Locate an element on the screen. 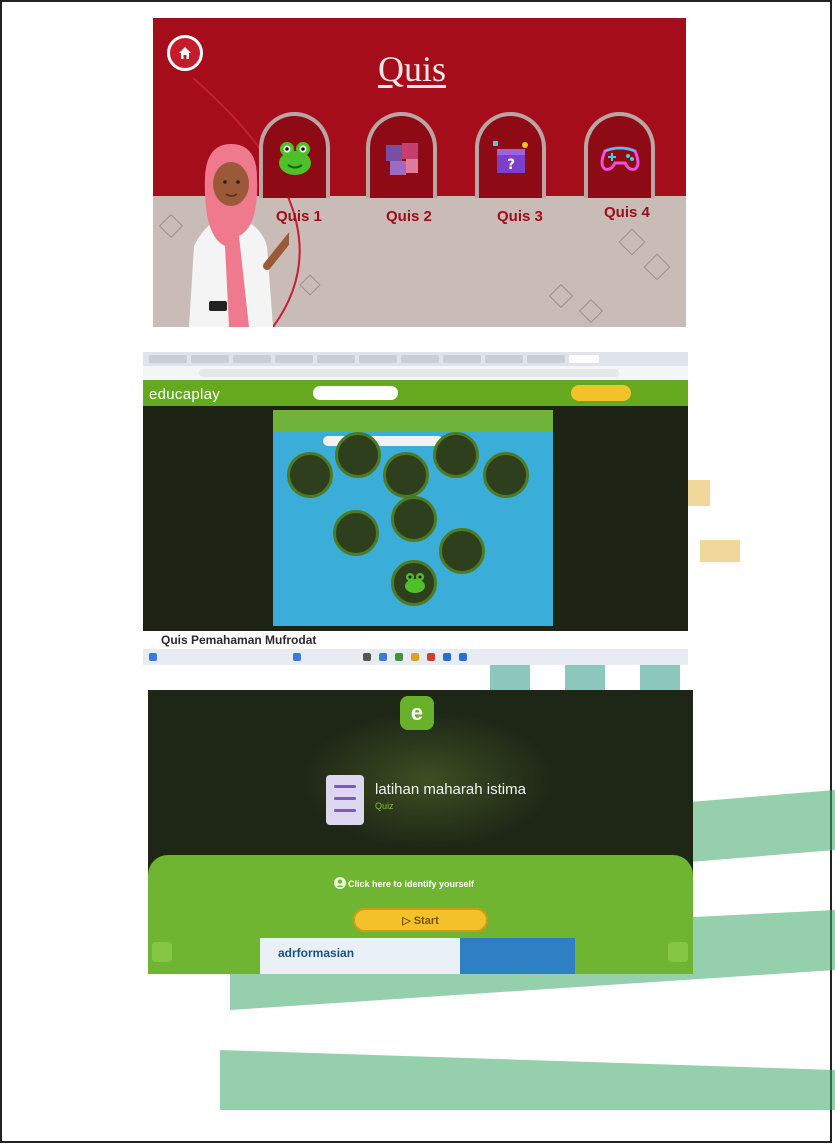 This screenshot has width=835, height=1146. url-field is located at coordinates (409, 373).